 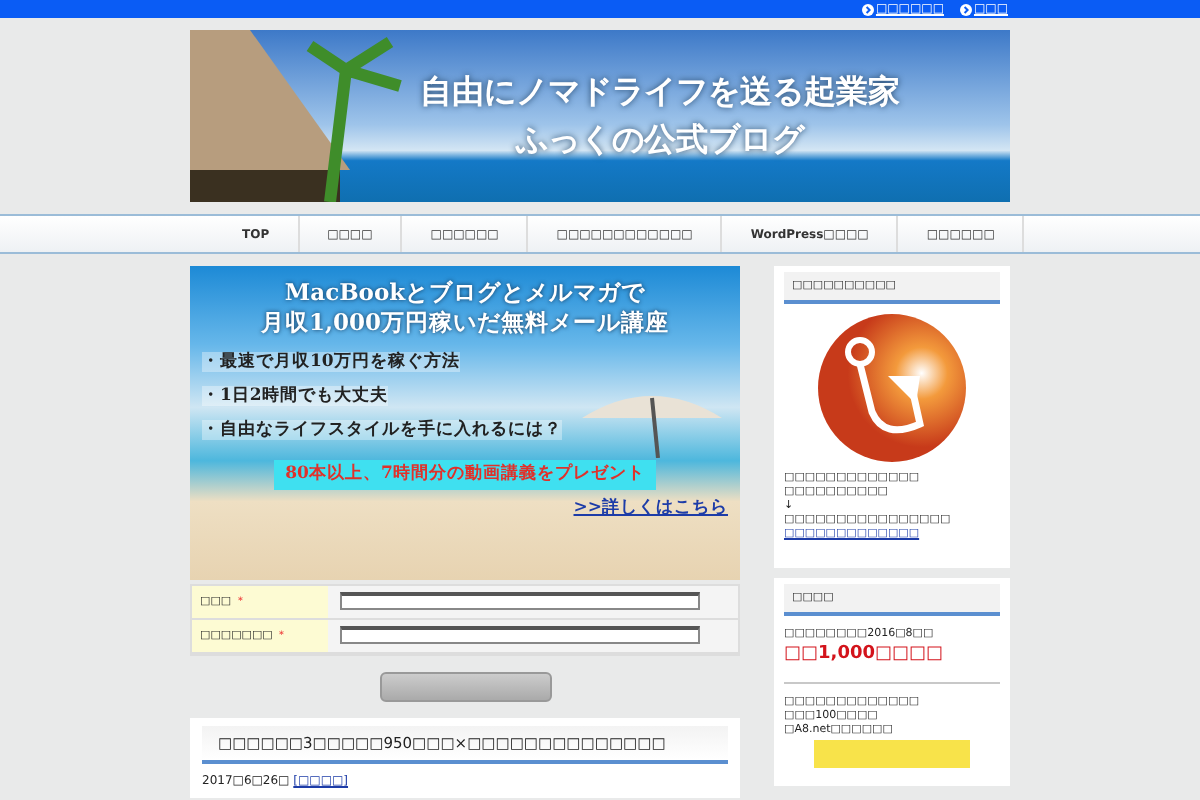 What do you see at coordinates (892, 388) in the screenshot?
I see `hook-logo-icon` at bounding box center [892, 388].